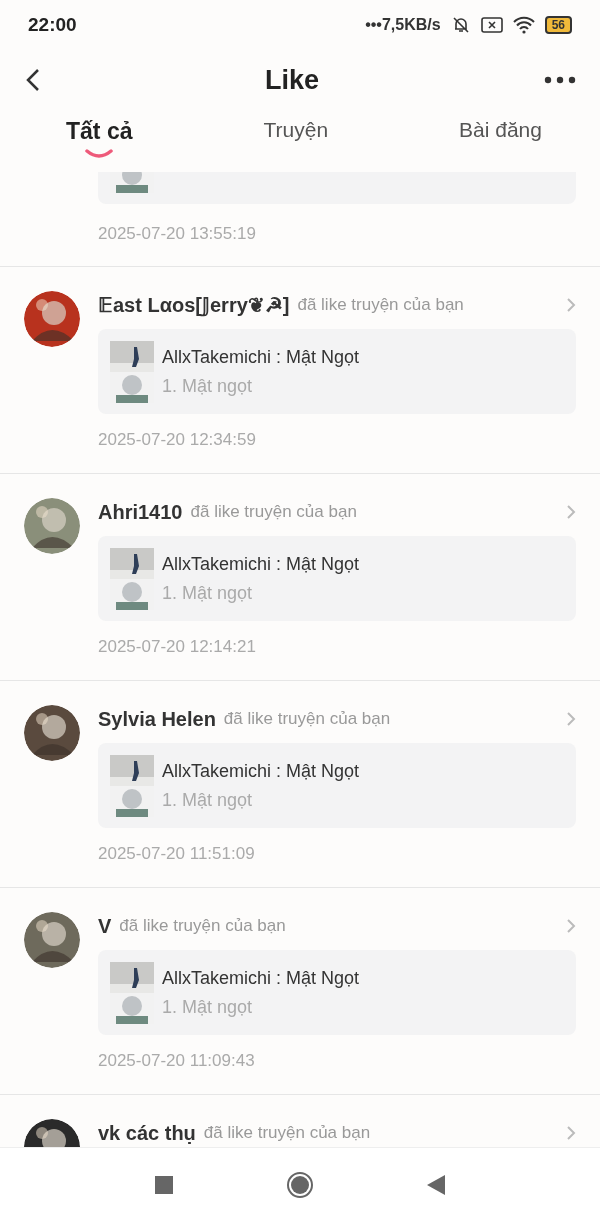  Describe the element at coordinates (99, 134) in the screenshot. I see `tab: Tất cả` at that location.